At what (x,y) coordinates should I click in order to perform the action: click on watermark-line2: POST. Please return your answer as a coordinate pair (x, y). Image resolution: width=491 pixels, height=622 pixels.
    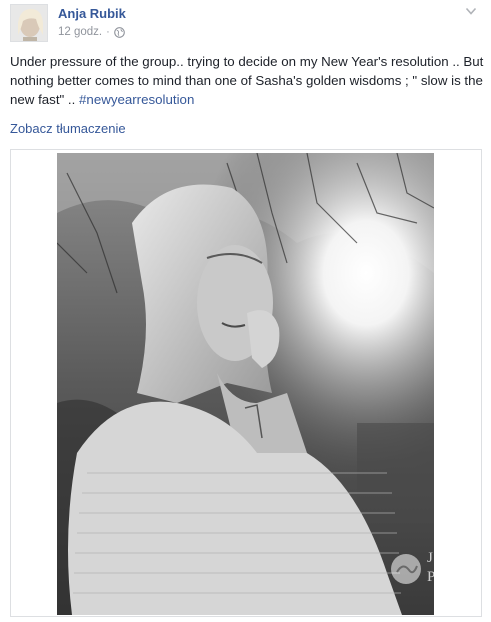
    Looking at the image, I should click on (449, 577).